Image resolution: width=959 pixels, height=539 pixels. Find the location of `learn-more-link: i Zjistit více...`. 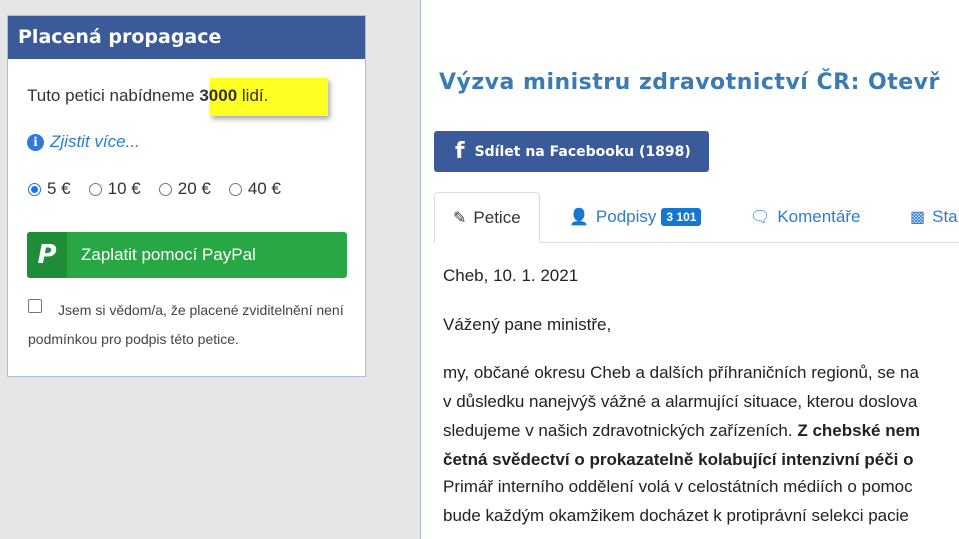

learn-more-link: i Zjistit více... is located at coordinates (83, 142).